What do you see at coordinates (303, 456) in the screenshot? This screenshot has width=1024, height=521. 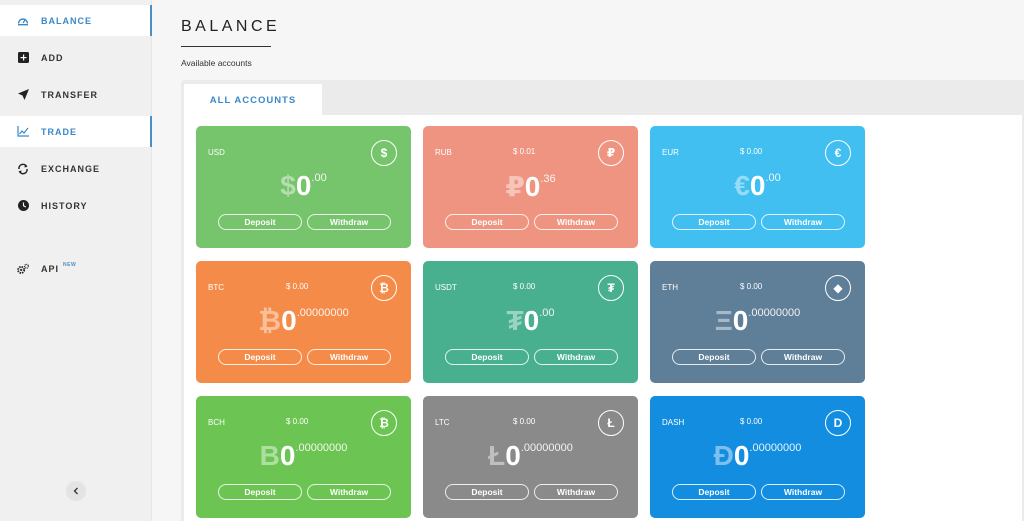 I see `account-balance: B0.00000000` at bounding box center [303, 456].